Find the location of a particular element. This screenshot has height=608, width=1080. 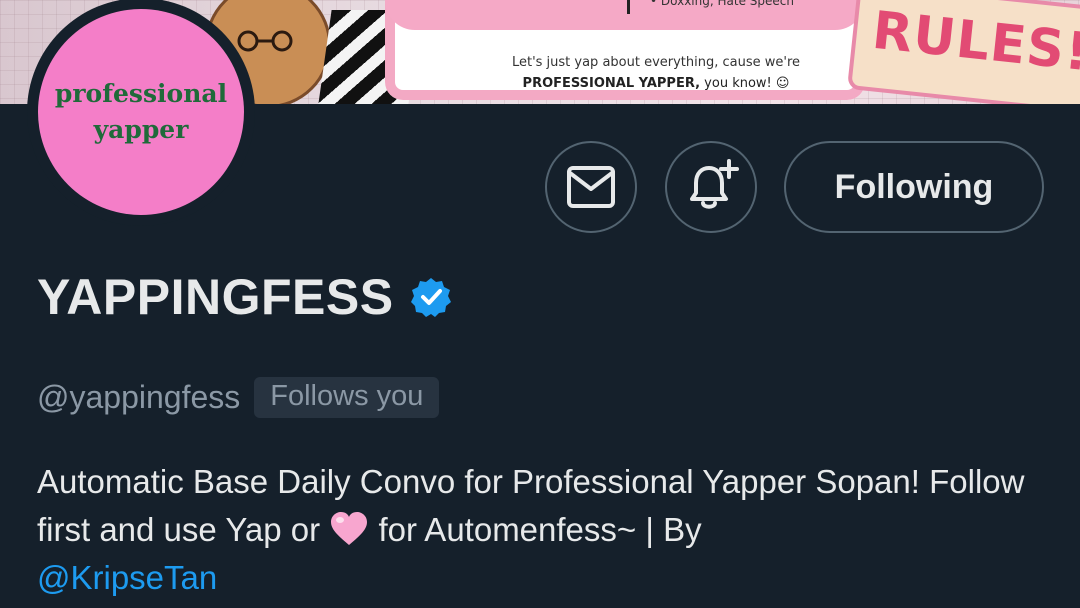

banner-divider is located at coordinates (628, 7).